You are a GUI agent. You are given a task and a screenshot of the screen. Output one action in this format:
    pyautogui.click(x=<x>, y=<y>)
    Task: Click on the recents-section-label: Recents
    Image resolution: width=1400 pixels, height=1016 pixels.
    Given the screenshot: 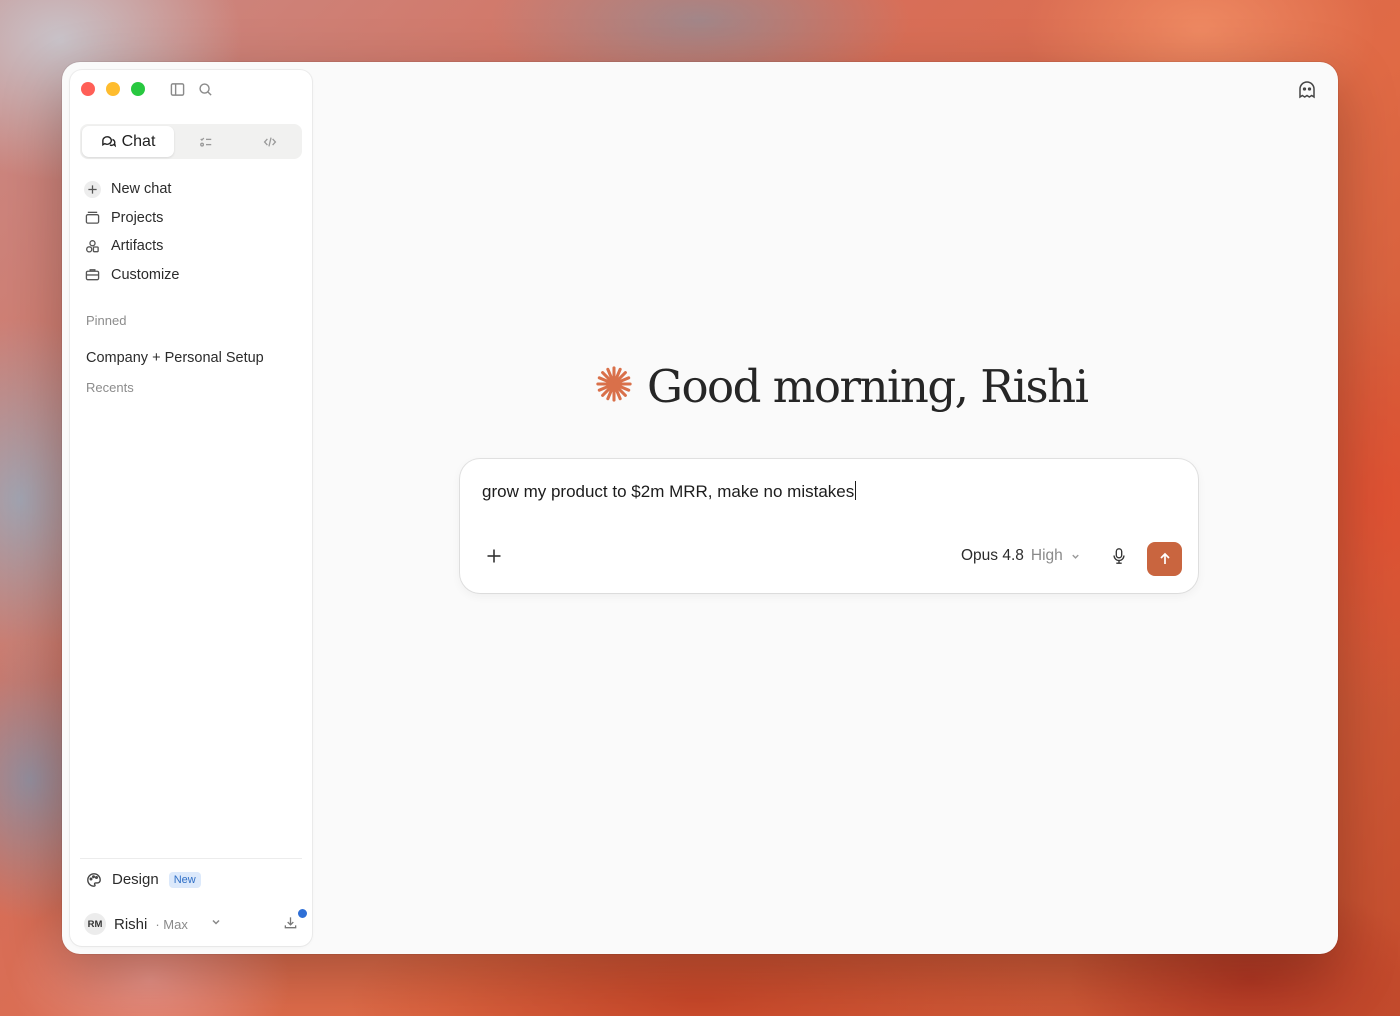 What is the action you would take?
    pyautogui.click(x=110, y=387)
    